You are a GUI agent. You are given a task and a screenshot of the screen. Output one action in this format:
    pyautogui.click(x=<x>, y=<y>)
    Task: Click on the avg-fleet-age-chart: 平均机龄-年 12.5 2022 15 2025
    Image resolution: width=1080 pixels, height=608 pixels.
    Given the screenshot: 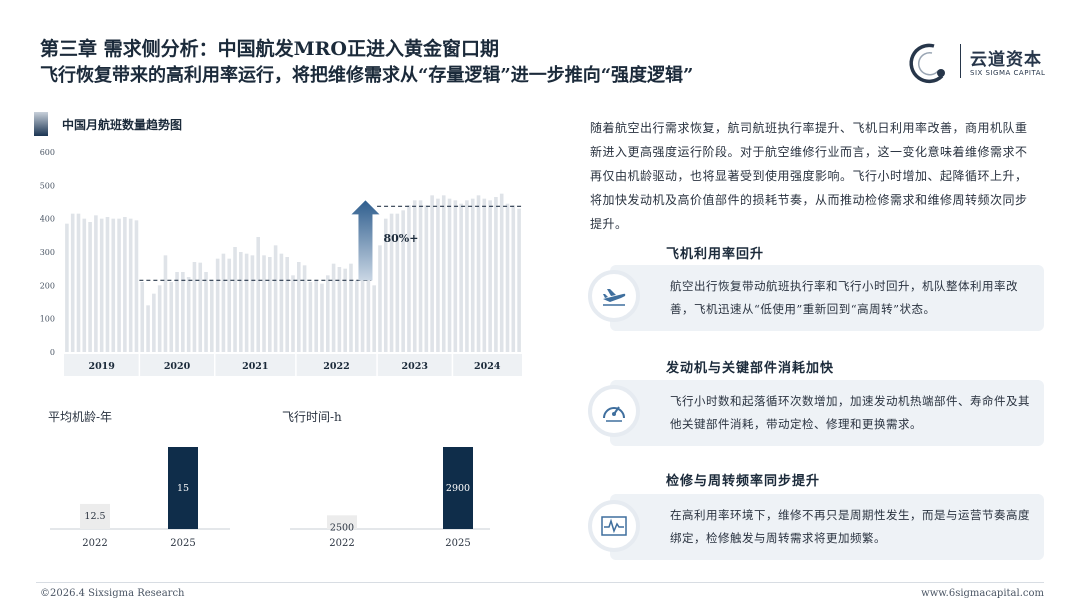 What is the action you would take?
    pyautogui.click(x=139, y=479)
    